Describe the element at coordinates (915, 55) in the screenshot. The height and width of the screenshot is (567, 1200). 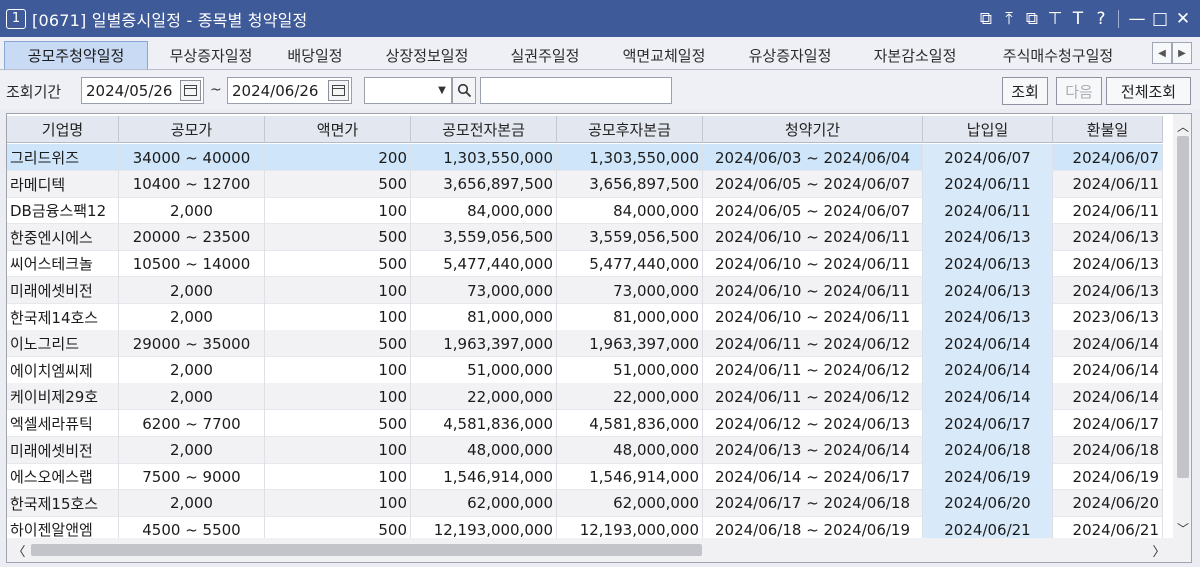
I see `tab-capital-reduction: 자본감소일정` at that location.